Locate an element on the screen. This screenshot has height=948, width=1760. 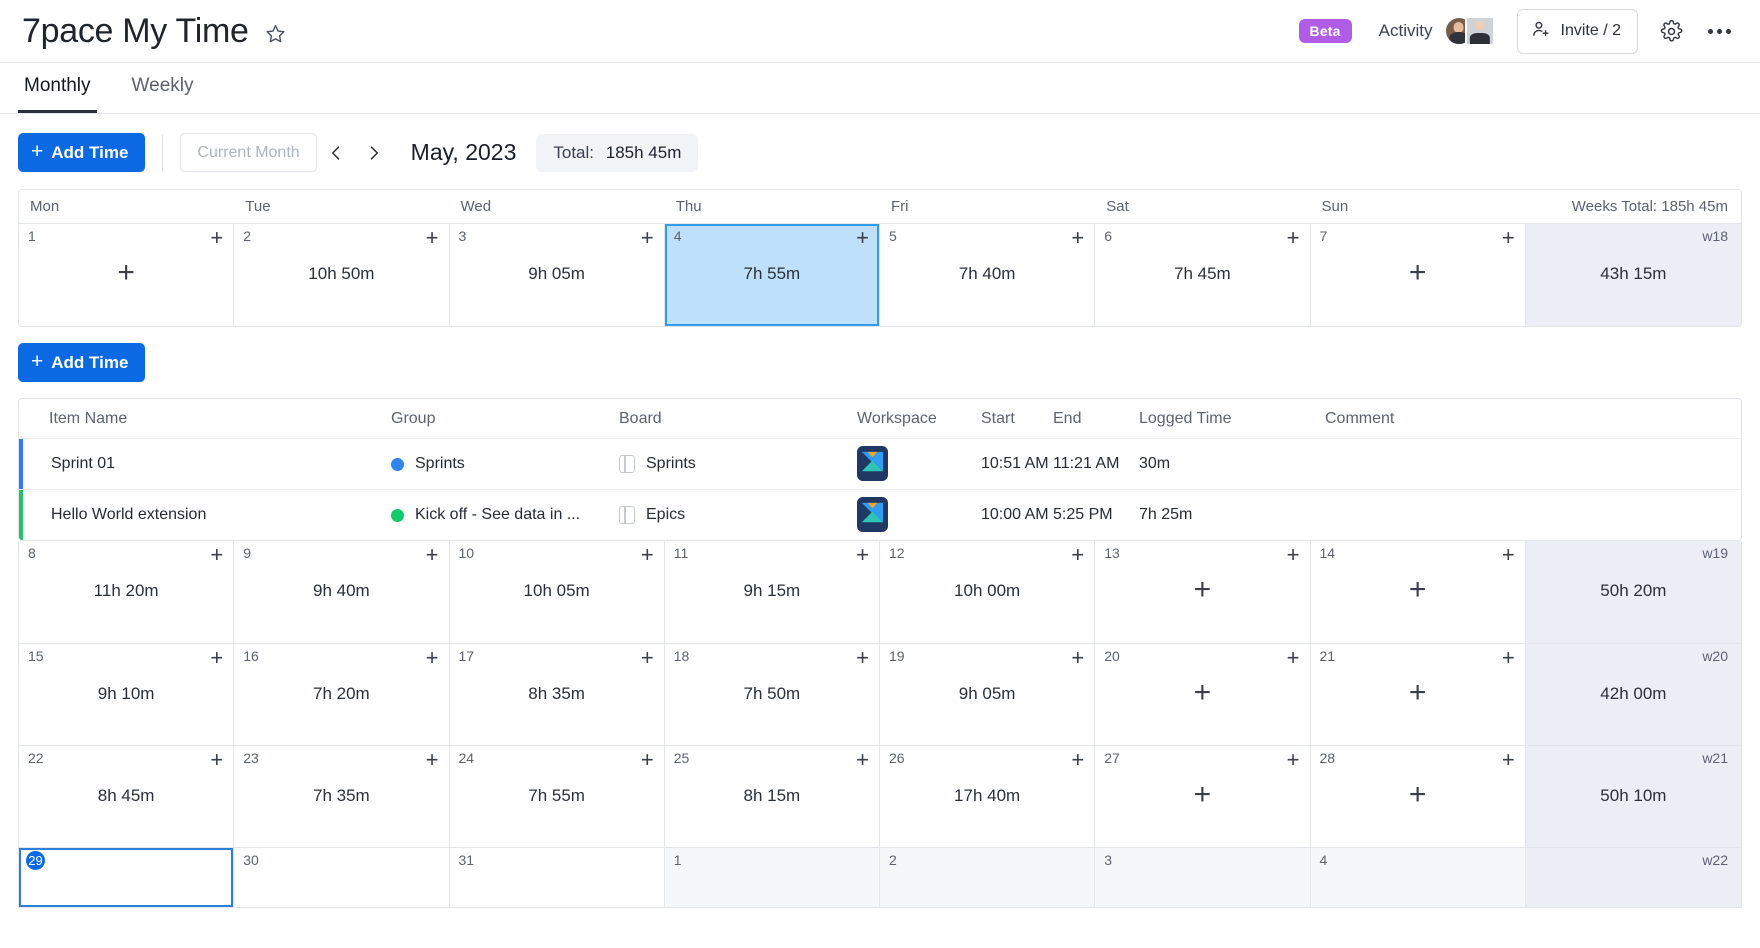
detail-add-time-button: + Add Time is located at coordinates (82, 362).